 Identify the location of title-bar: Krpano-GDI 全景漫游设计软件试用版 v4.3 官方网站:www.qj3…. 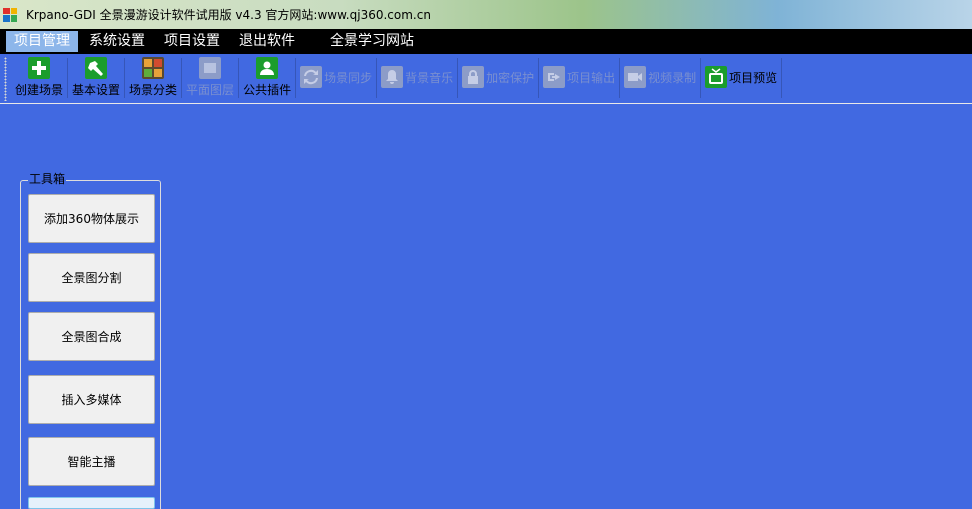
(486, 14).